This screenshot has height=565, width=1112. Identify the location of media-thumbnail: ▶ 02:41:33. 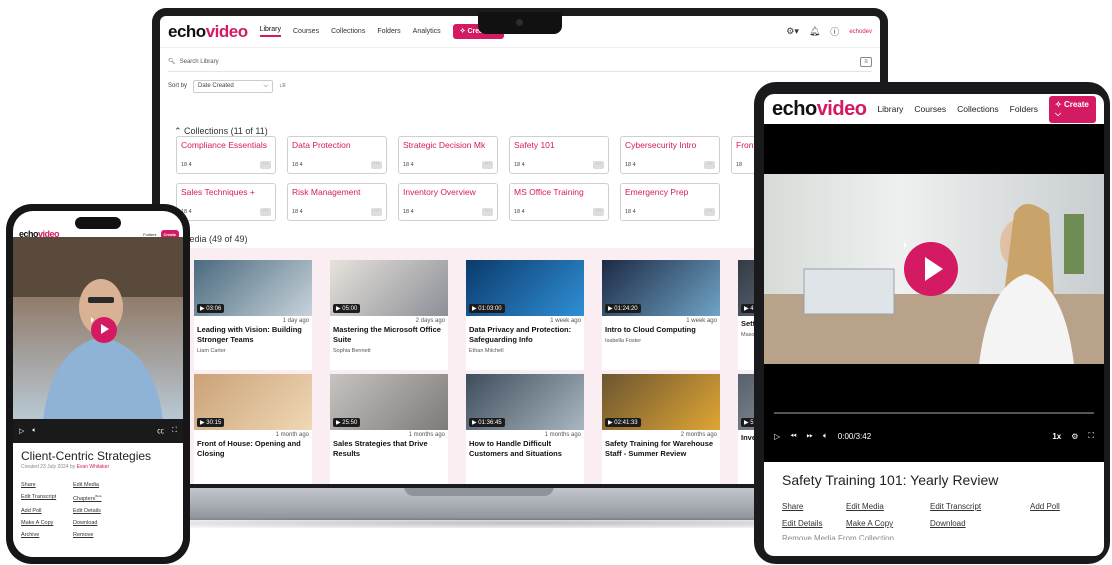
(661, 402).